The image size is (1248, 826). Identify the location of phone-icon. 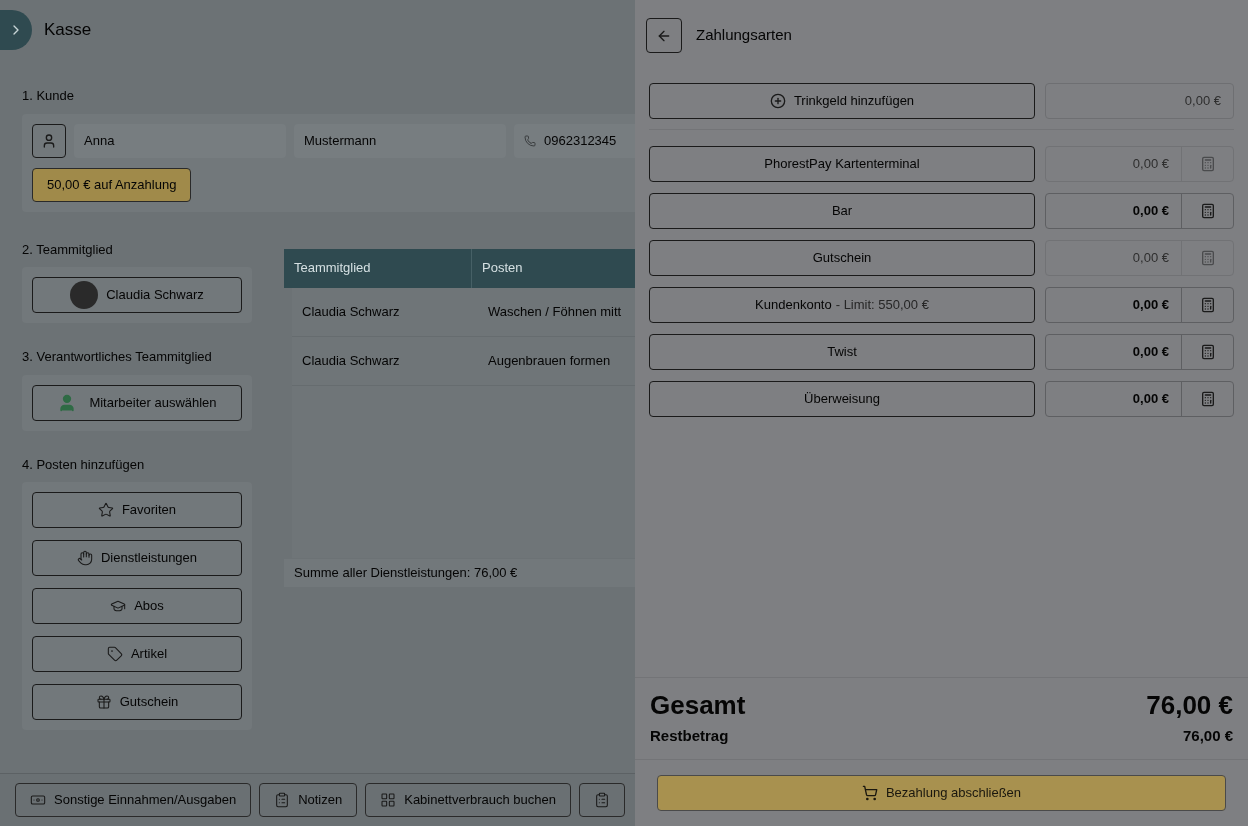
(530, 140).